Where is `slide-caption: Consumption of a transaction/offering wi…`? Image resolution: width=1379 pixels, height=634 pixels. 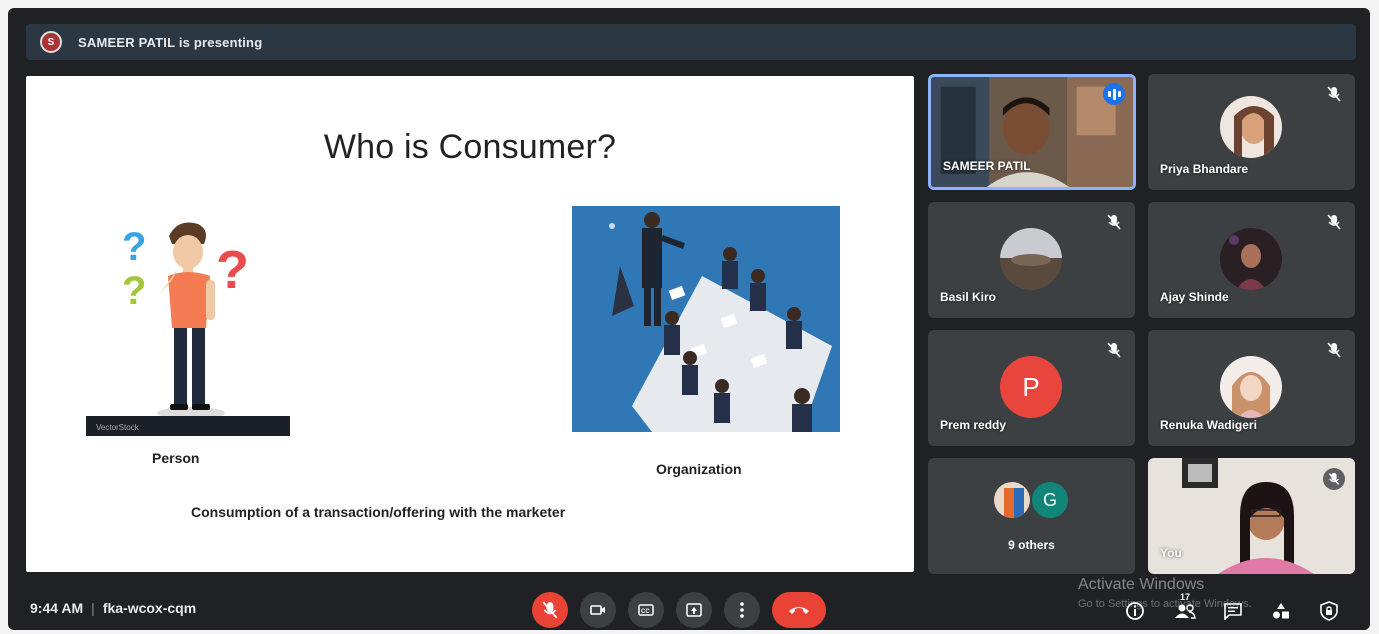 slide-caption: Consumption of a transaction/offering wi… is located at coordinates (378, 512).